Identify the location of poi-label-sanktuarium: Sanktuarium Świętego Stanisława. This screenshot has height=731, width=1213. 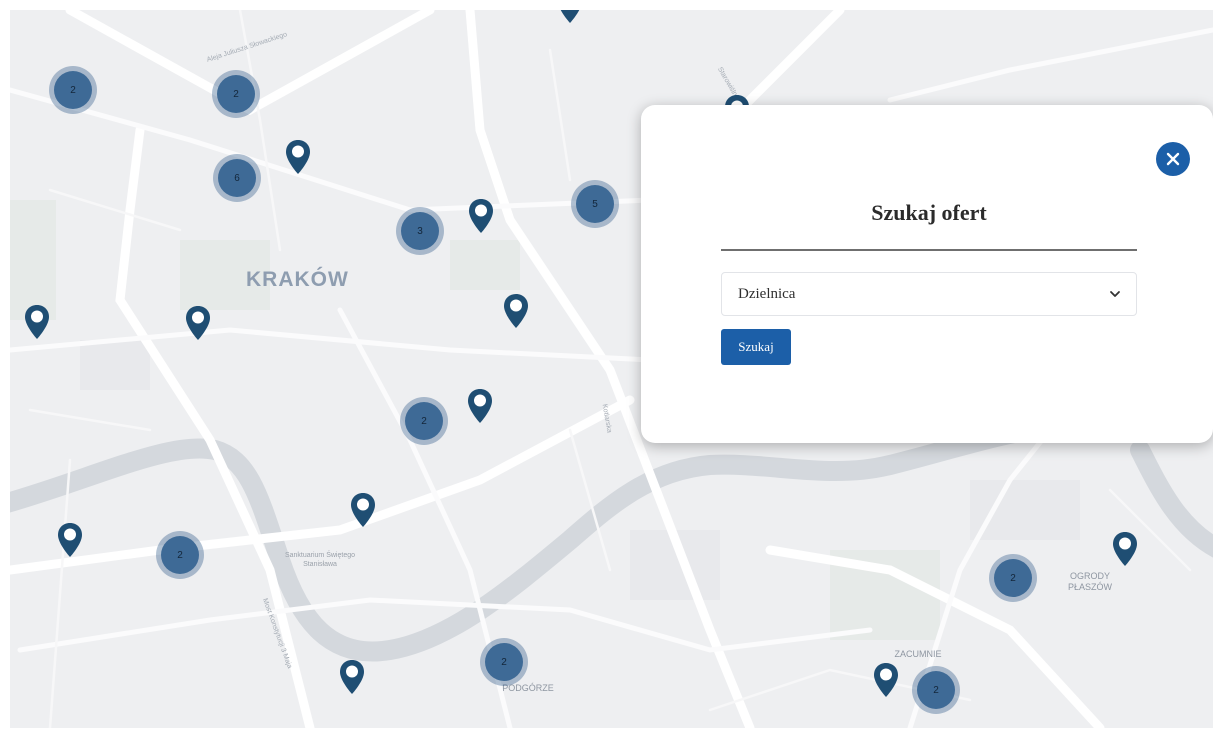
(320, 560).